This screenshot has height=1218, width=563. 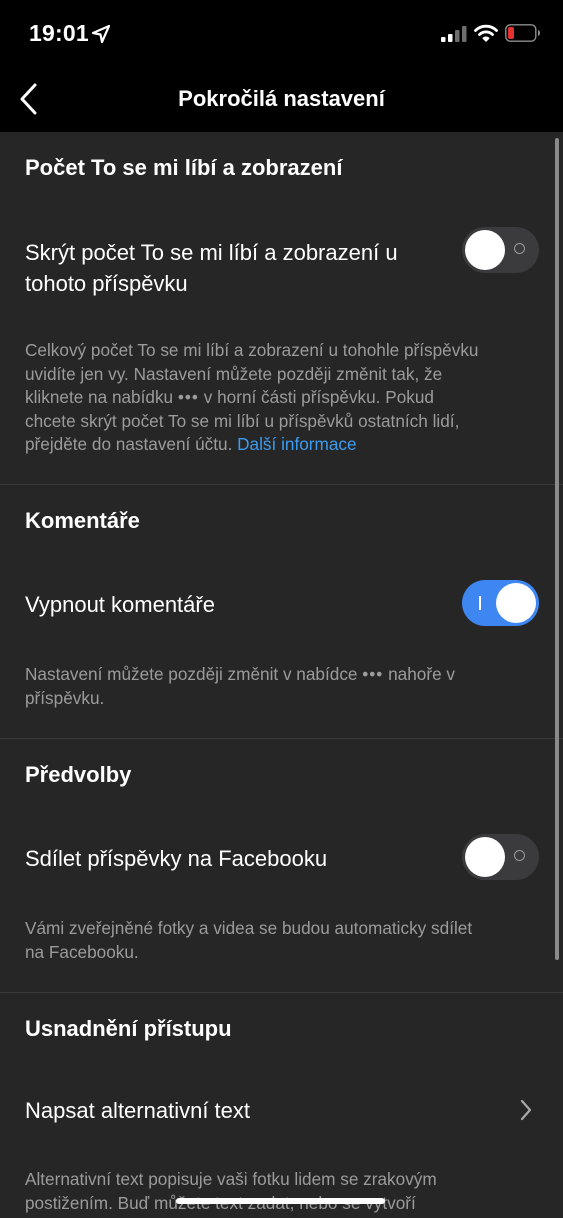 I want to click on hide-likes-toggle, so click(x=500, y=250).